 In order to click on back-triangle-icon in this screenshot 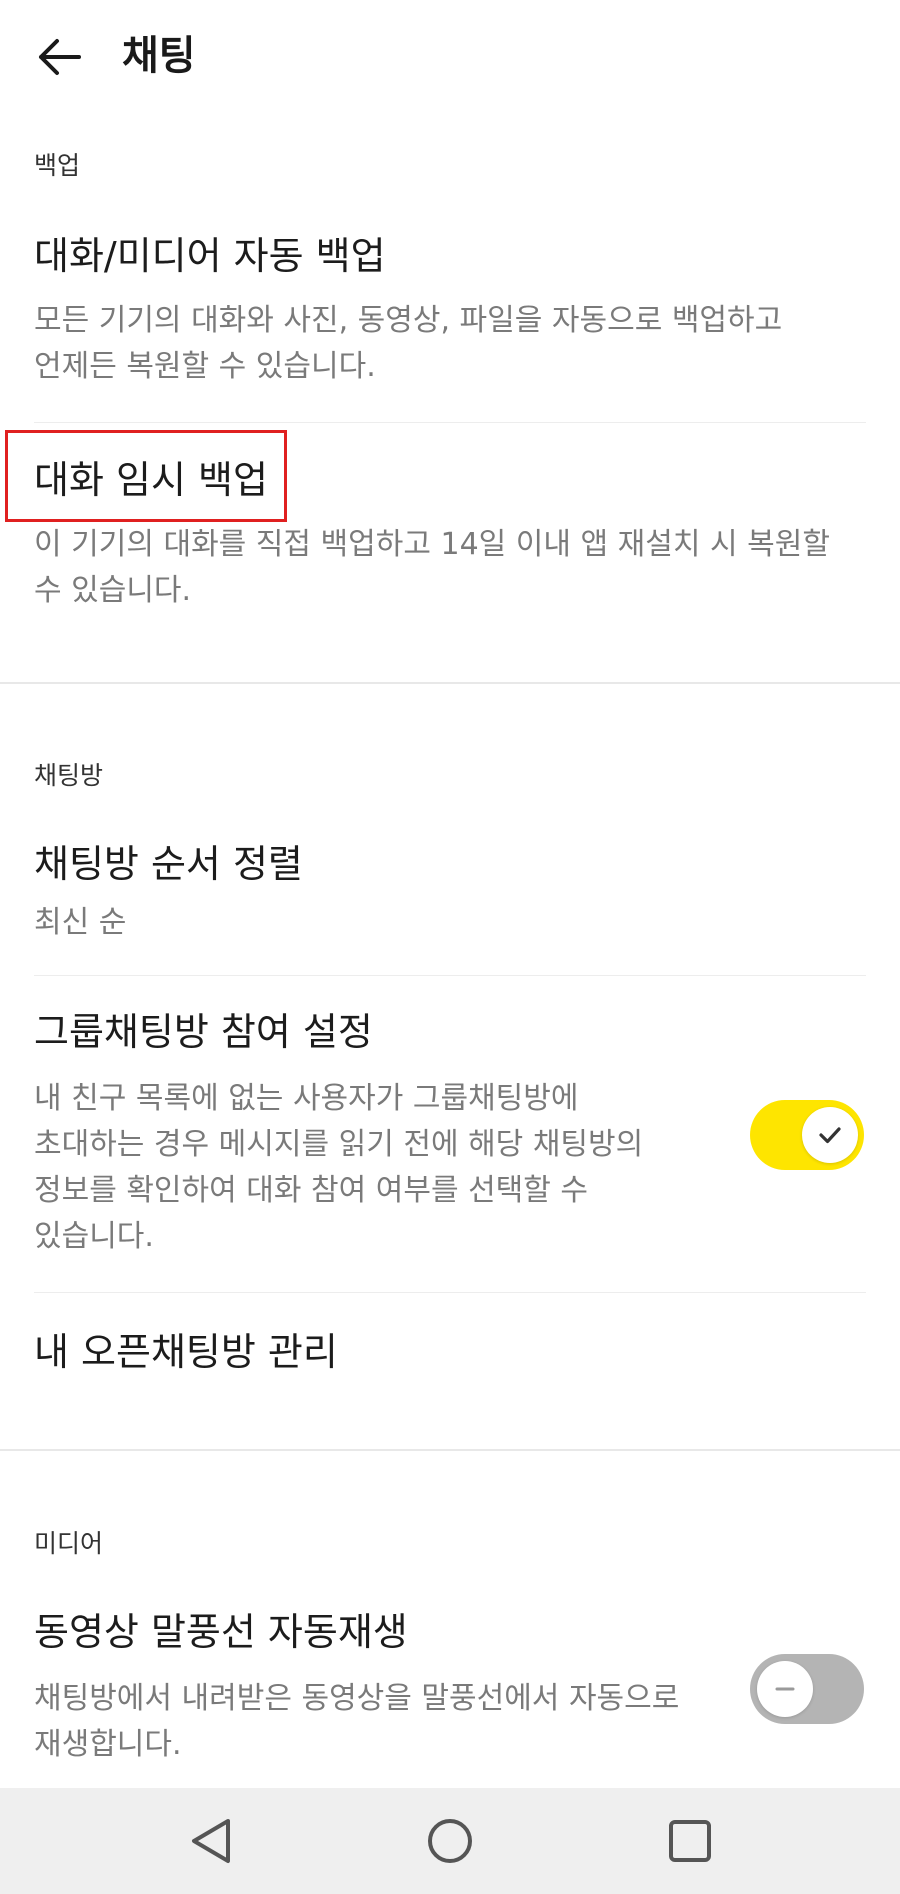, I will do `click(211, 1841)`.